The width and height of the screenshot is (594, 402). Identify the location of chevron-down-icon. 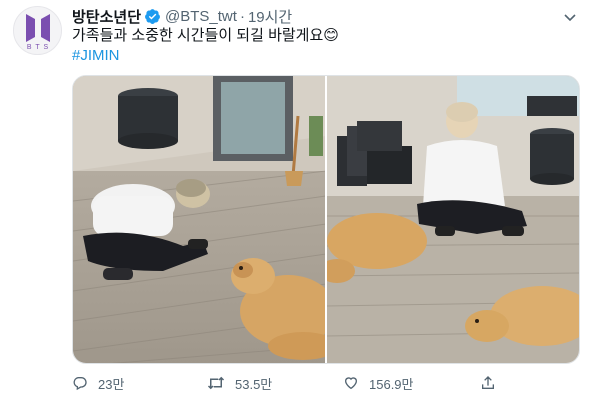
(570, 18).